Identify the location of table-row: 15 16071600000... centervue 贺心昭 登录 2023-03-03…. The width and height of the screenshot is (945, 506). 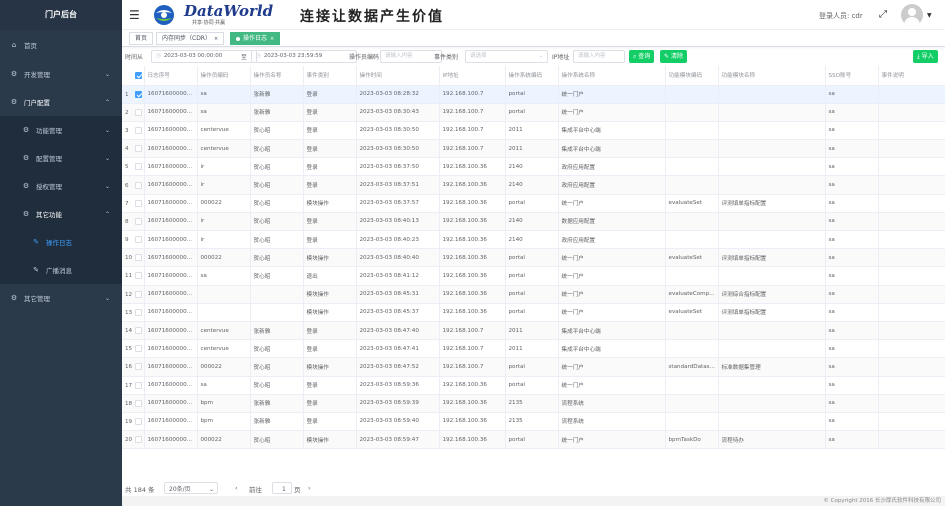
(533, 349).